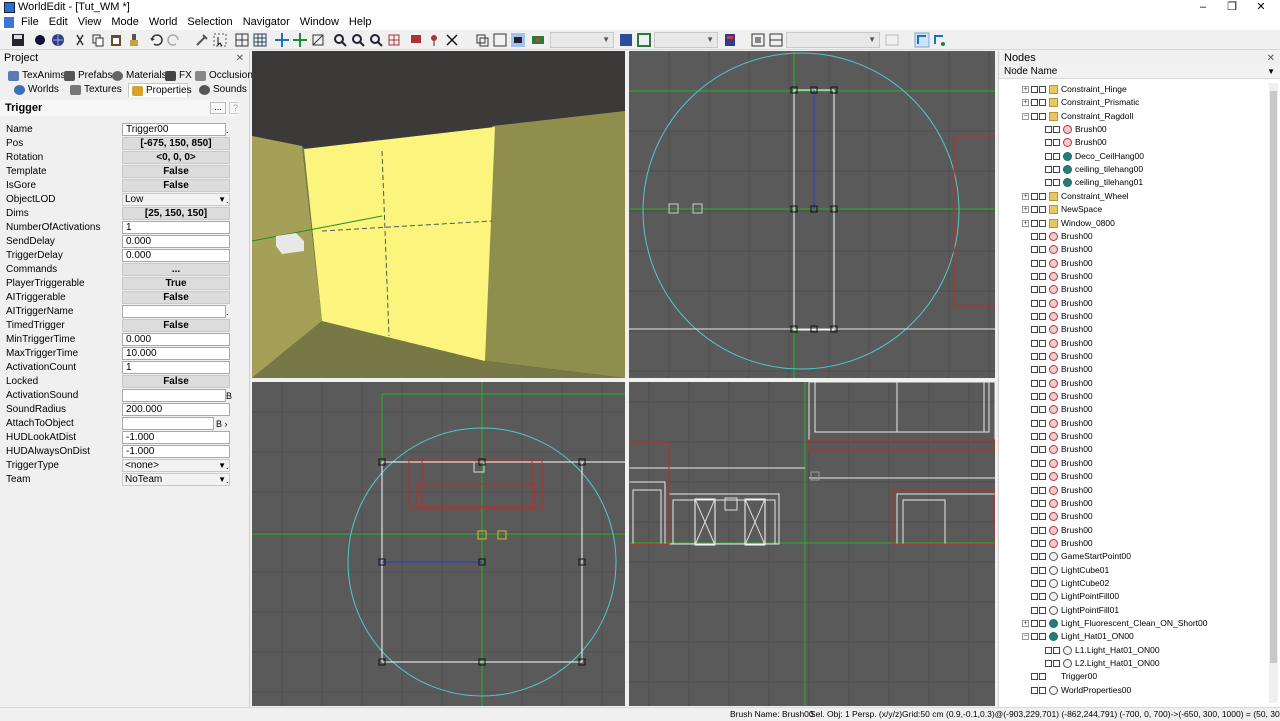  Describe the element at coordinates (176, 409) in the screenshot. I see `property-input: 200.000` at that location.